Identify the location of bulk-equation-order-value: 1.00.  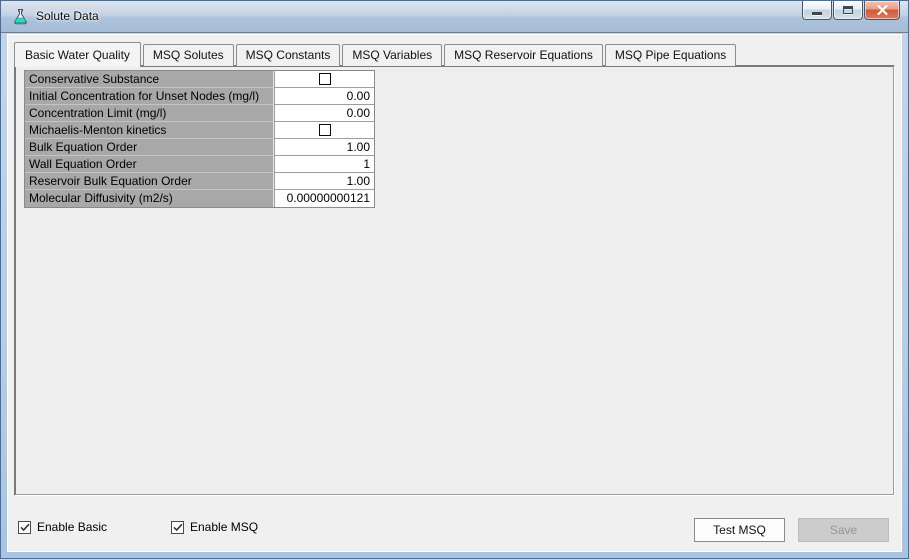
(324, 147).